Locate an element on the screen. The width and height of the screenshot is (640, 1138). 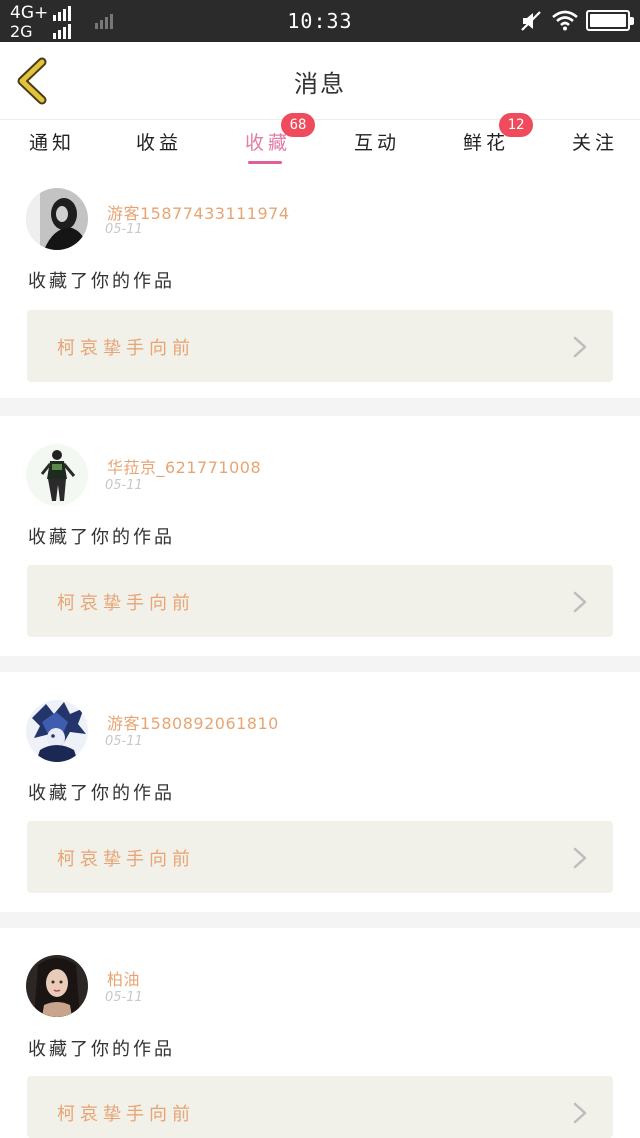
username-link: 游客15808920618​10 is located at coordinates (193, 722).